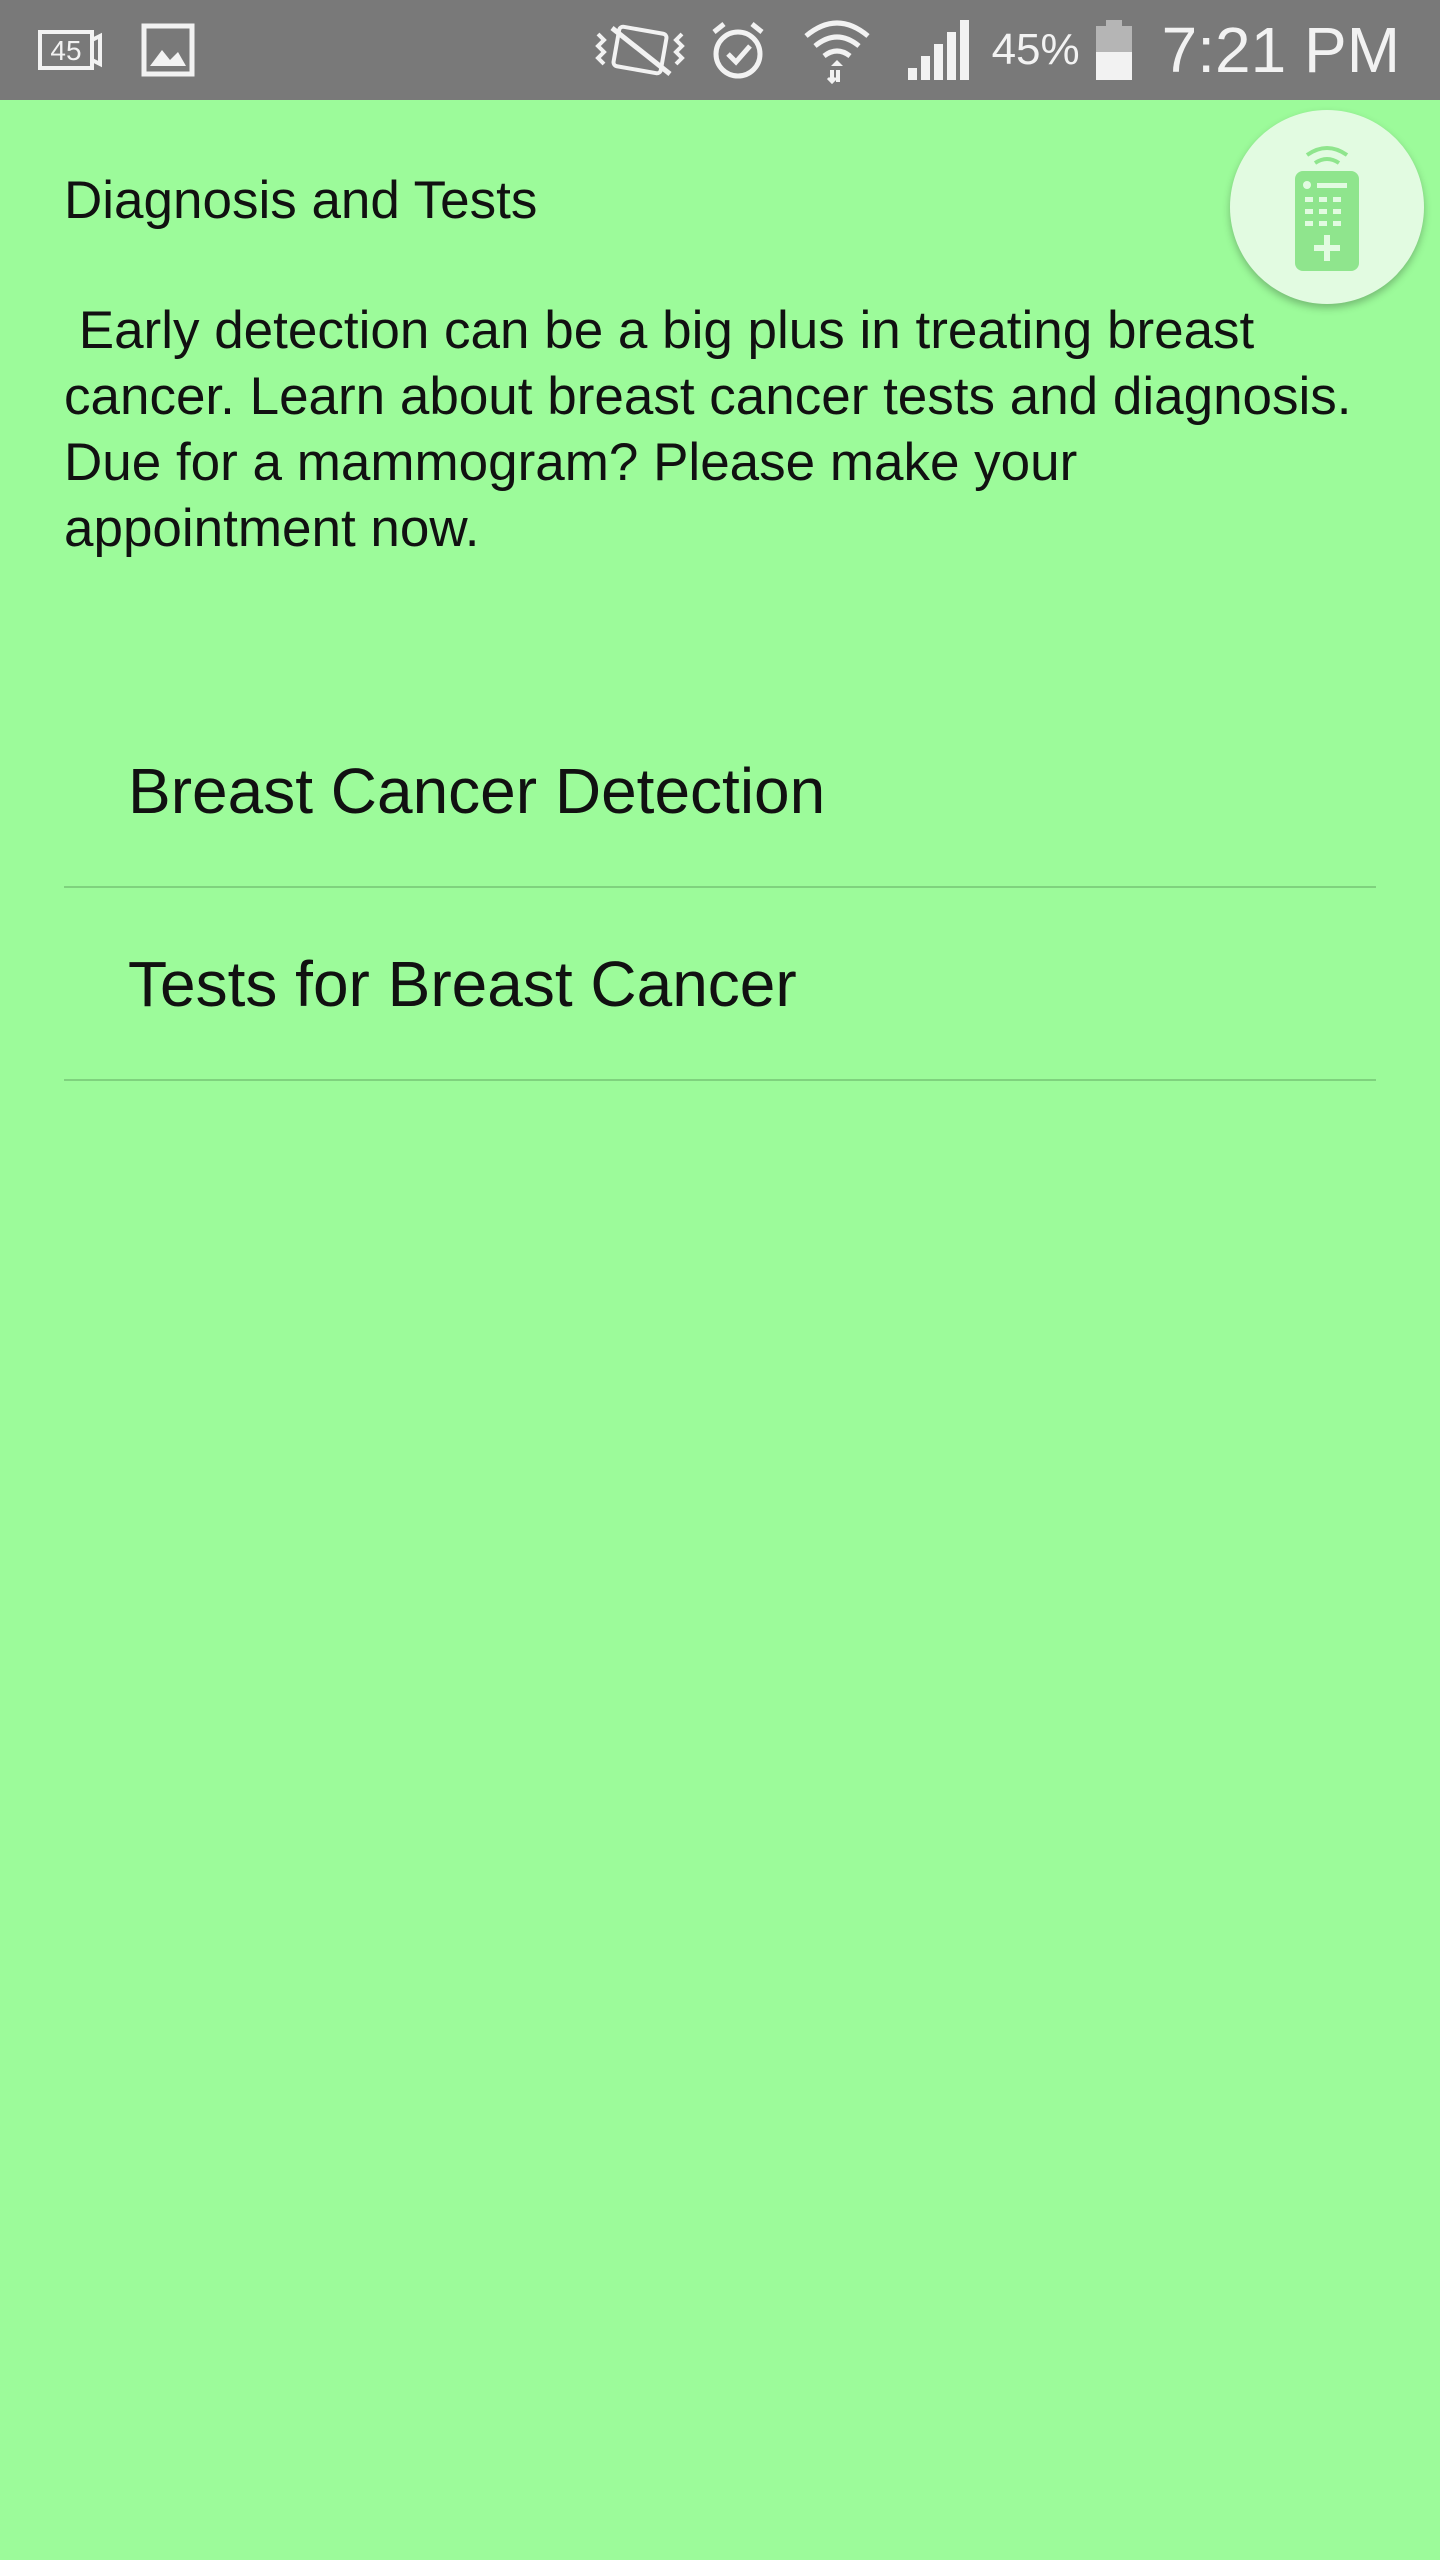 This screenshot has height=2560, width=1440. I want to click on list-item-label: Breast Cancer Detection, so click(477, 790).